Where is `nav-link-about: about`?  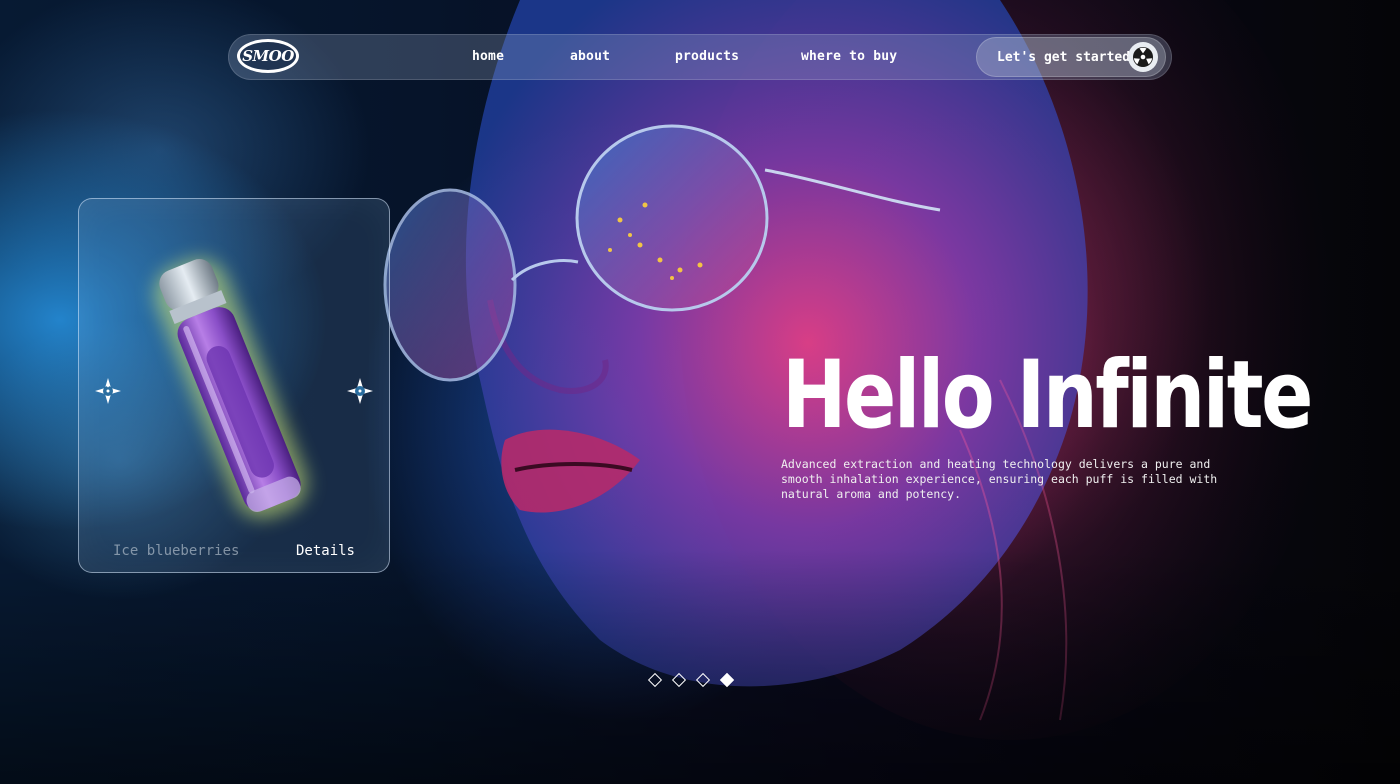
nav-link-about: about is located at coordinates (590, 56).